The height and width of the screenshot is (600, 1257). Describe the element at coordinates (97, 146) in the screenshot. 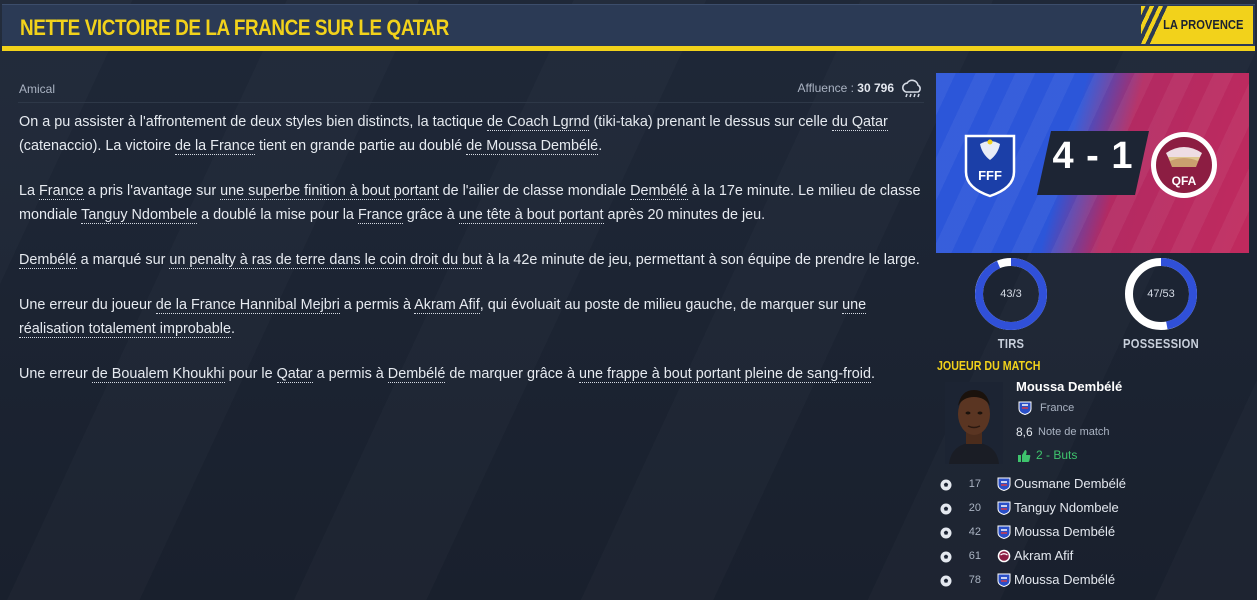

I see `article-text: (catenaccio). La victoire` at that location.